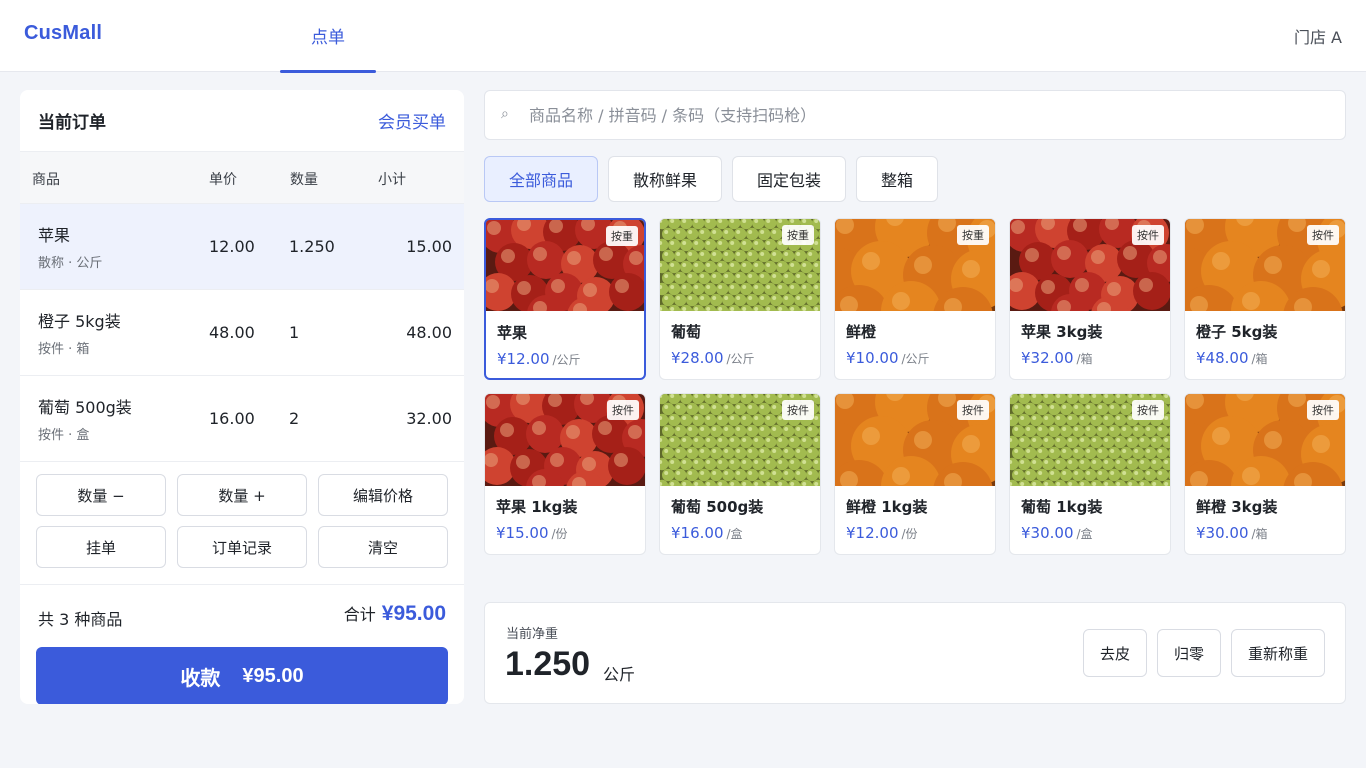  What do you see at coordinates (1259, 534) in the screenshot?
I see `product-unit: /箱` at bounding box center [1259, 534].